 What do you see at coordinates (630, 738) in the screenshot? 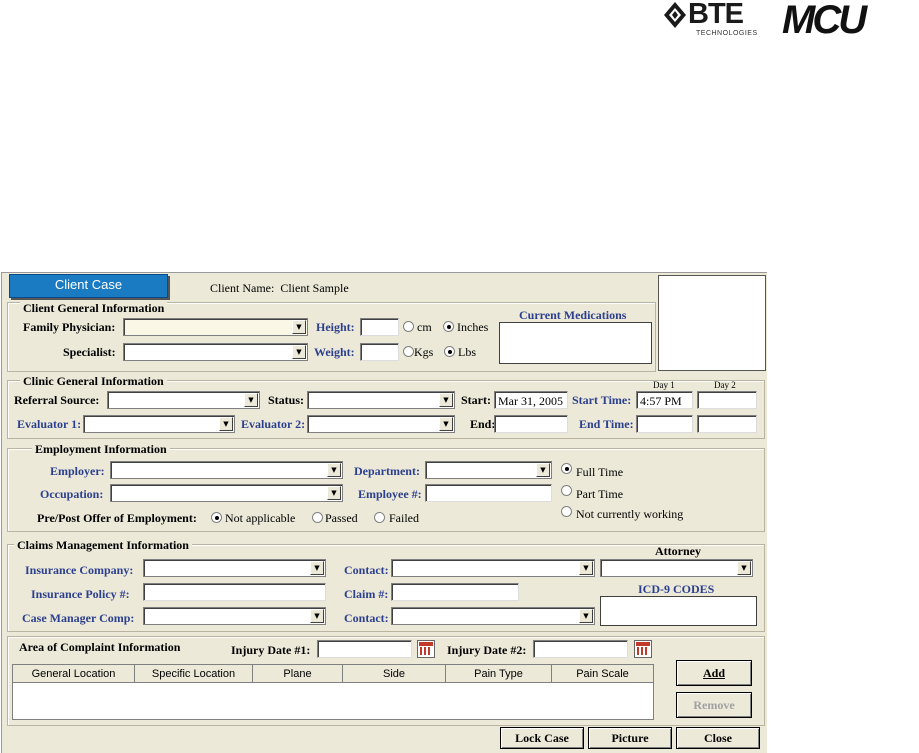
I see `picture-button: Picture` at bounding box center [630, 738].